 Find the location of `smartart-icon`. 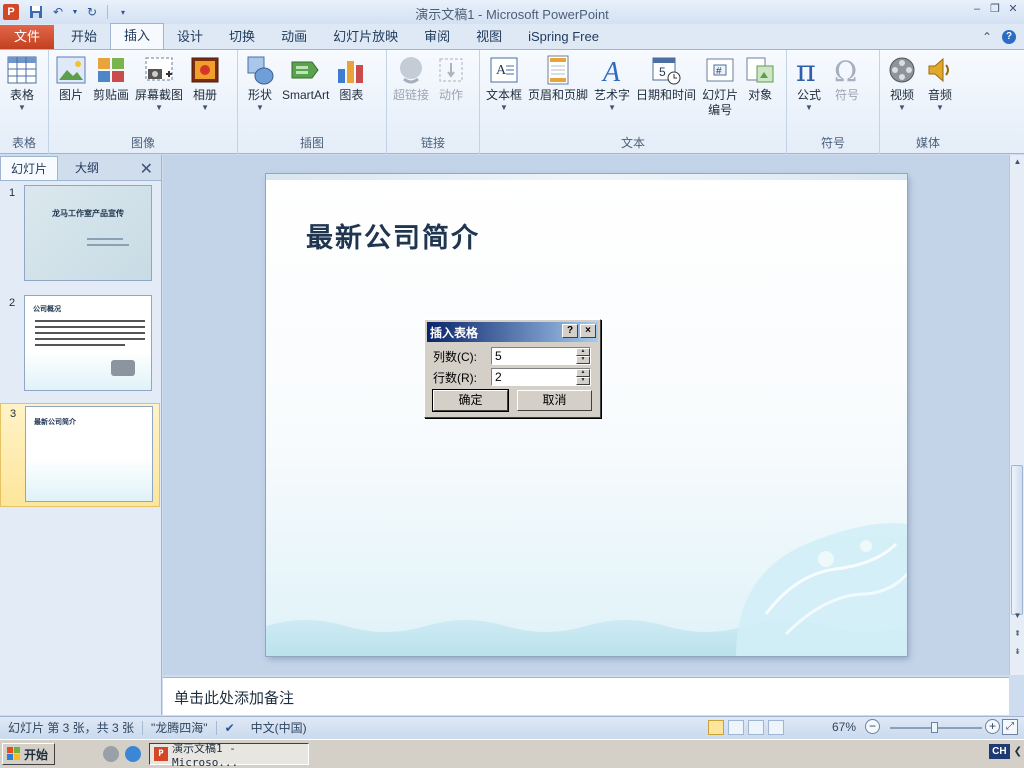

smartart-icon is located at coordinates (306, 70).